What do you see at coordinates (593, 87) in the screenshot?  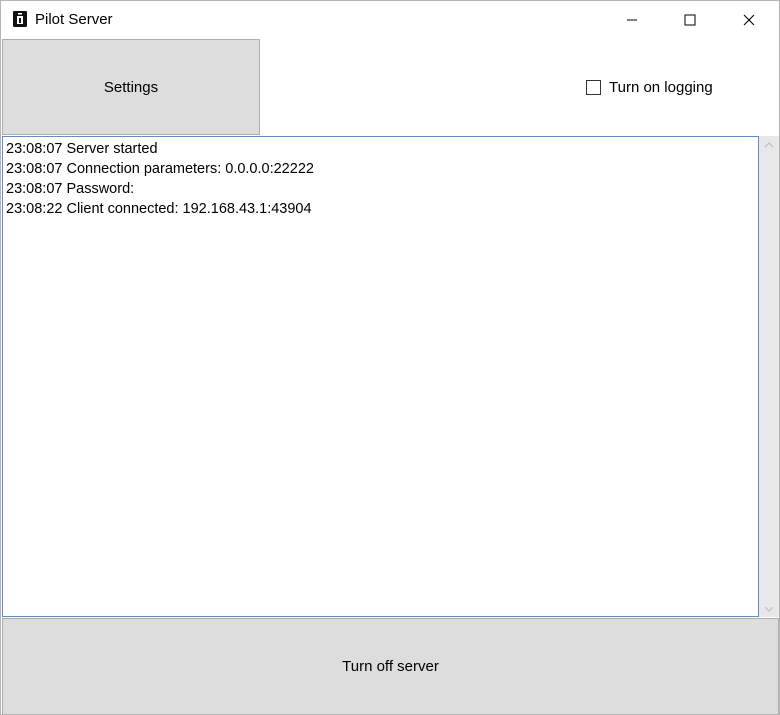 I see `logging-checkbox` at bounding box center [593, 87].